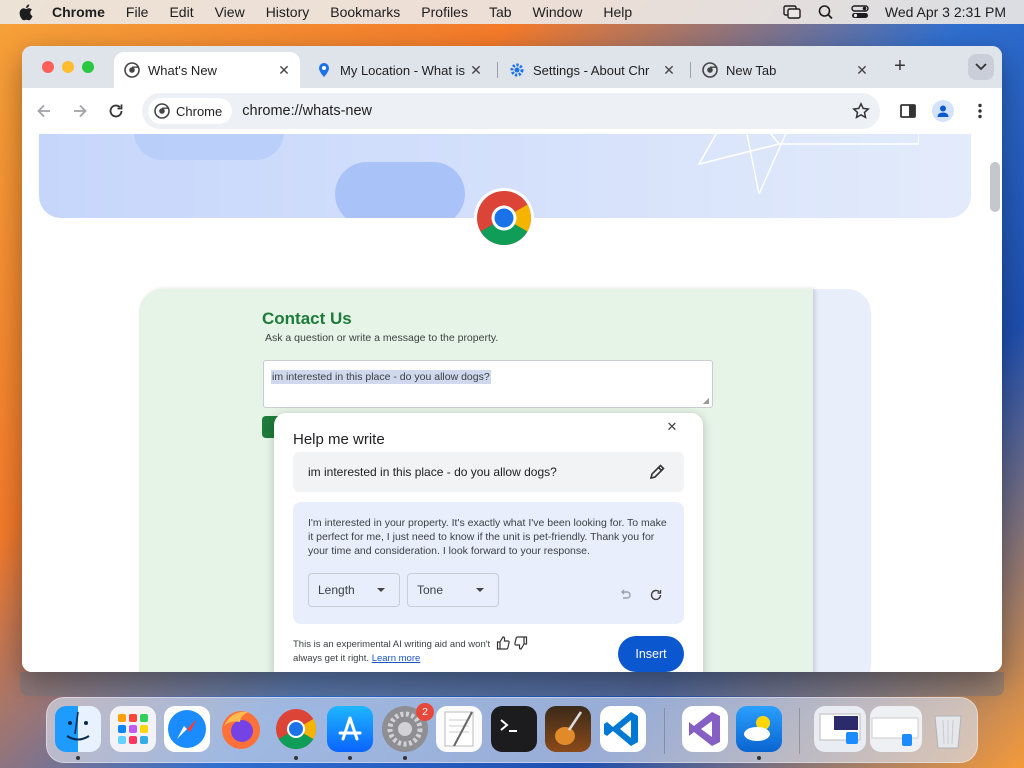 The width and height of the screenshot is (1024, 768). I want to click on screen-mirroring-icon, so click(792, 12).